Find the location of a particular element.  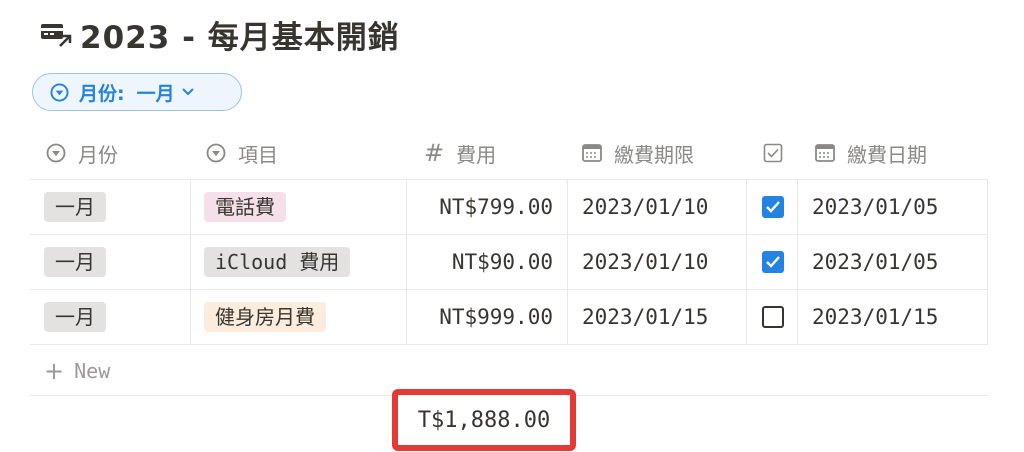

column-header-paid is located at coordinates (779, 153).